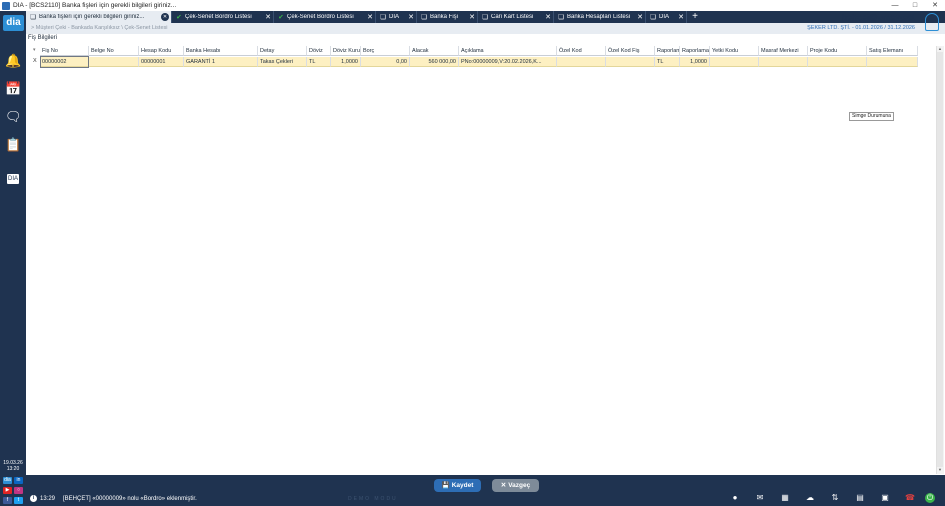 The width and height of the screenshot is (945, 506). Describe the element at coordinates (515, 485) in the screenshot. I see `cancel-button: ✕ Vazgeç` at that location.